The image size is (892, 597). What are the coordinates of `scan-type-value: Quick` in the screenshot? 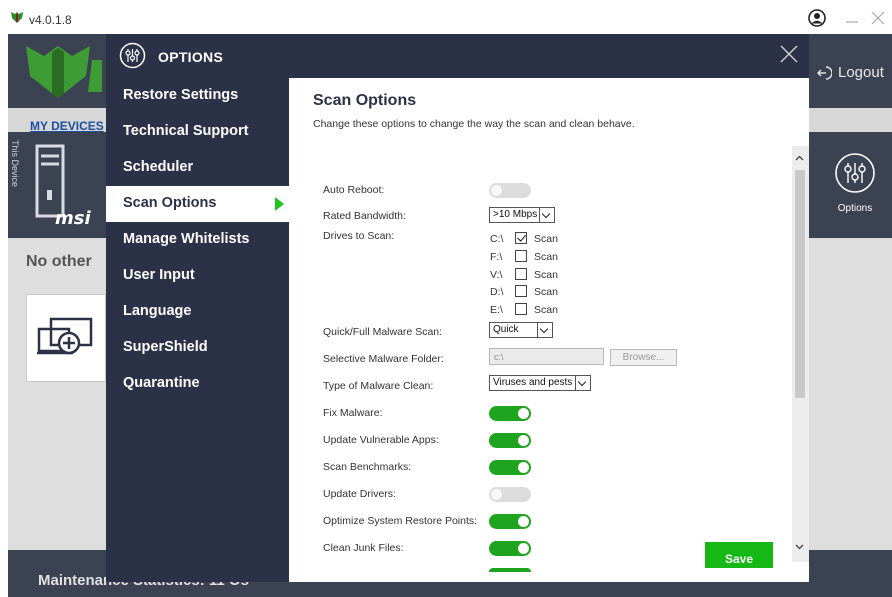 It's located at (506, 329).